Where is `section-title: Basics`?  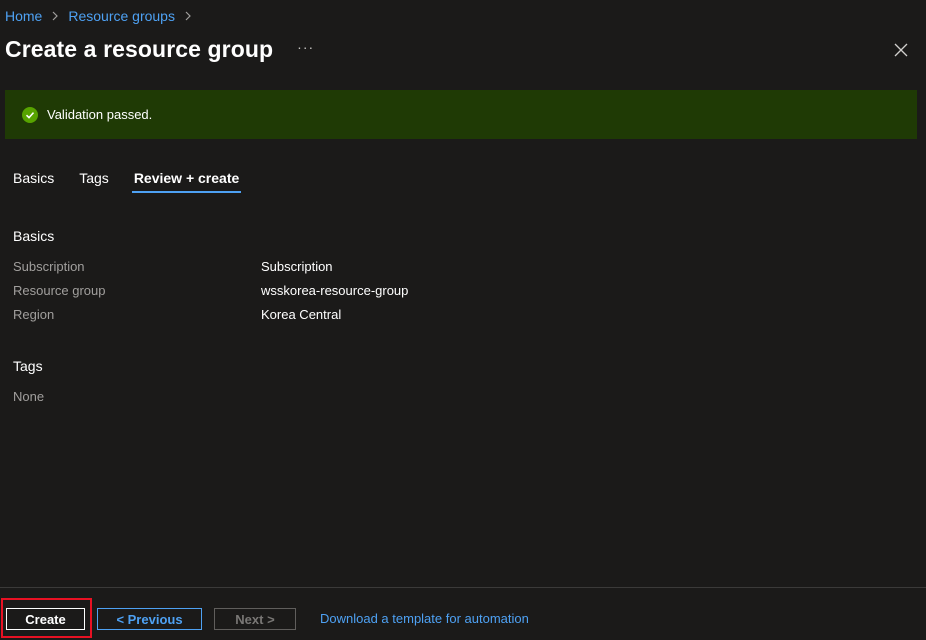 section-title: Basics is located at coordinates (34, 236).